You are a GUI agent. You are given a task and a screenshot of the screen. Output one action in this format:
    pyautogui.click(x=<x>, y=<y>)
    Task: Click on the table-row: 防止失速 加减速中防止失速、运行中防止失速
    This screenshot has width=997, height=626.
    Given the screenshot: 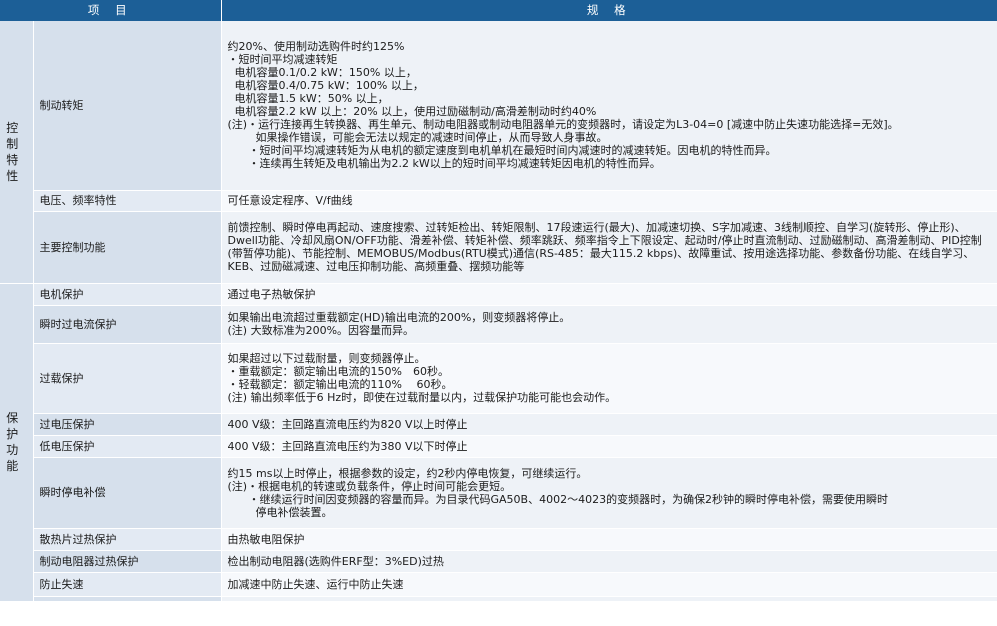 What is the action you would take?
    pyautogui.click(x=498, y=584)
    